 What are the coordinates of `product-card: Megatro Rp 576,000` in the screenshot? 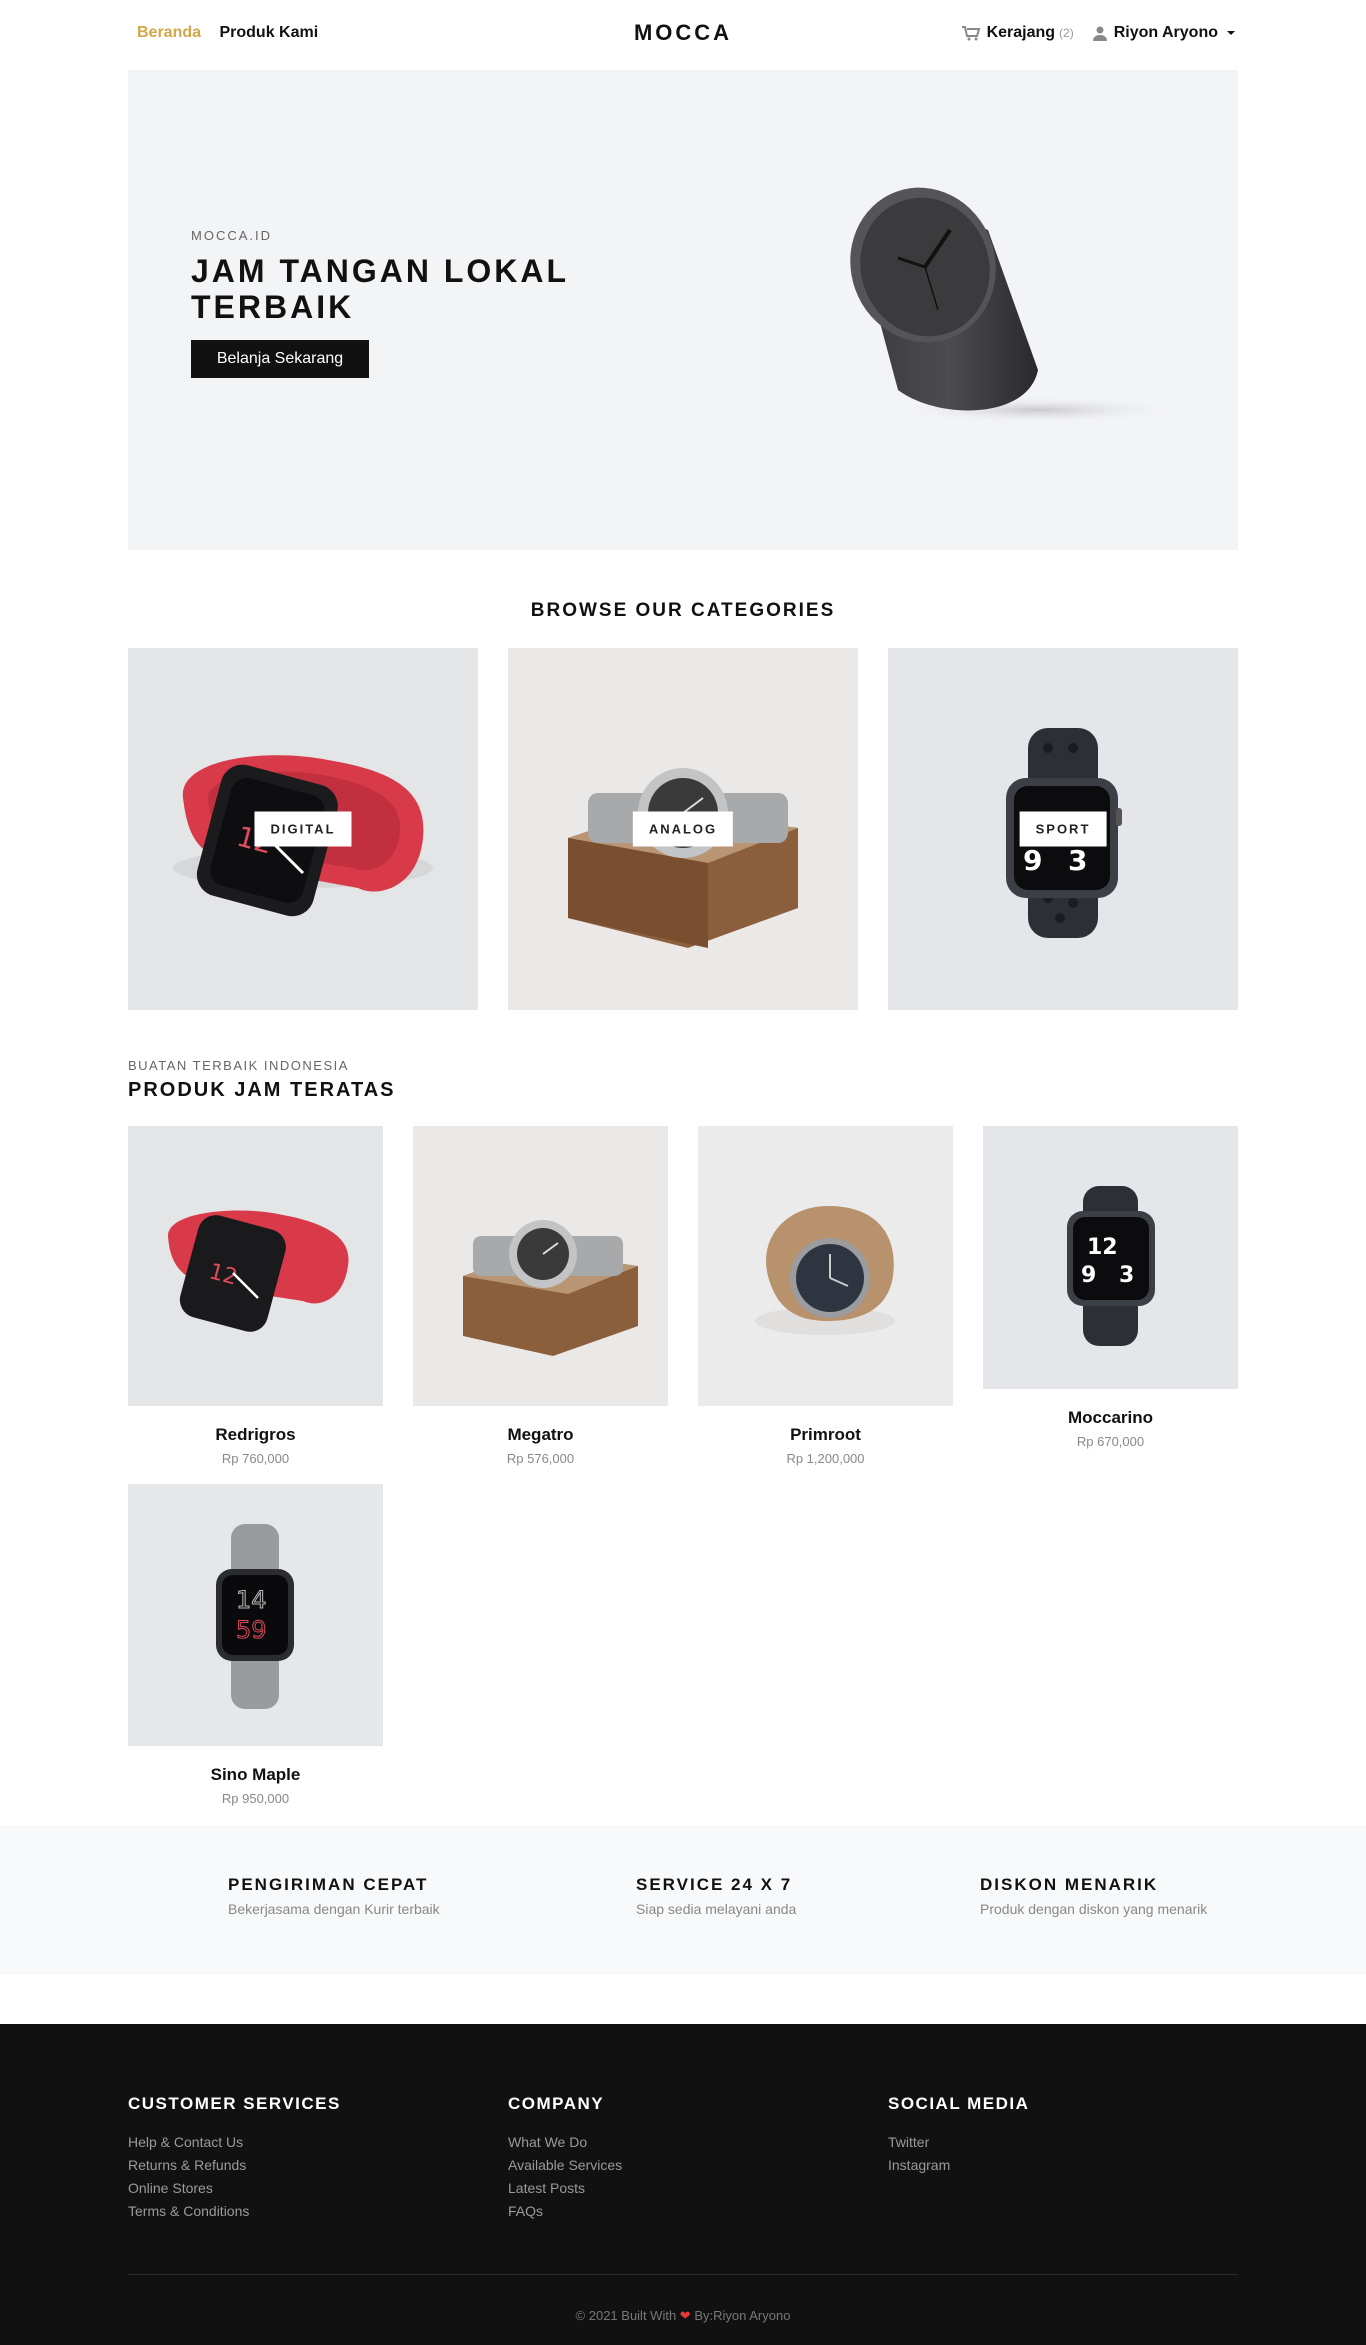 It's located at (540, 1296).